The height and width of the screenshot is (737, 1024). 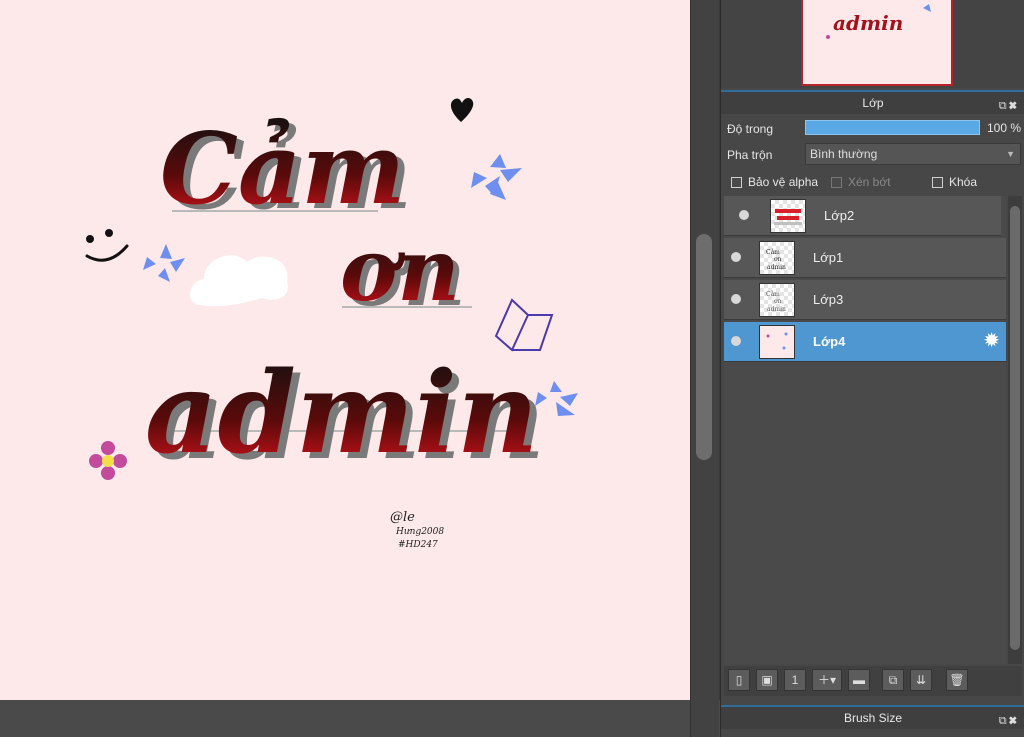 I want to click on layer-scroll-thumb, so click(x=1015, y=428).